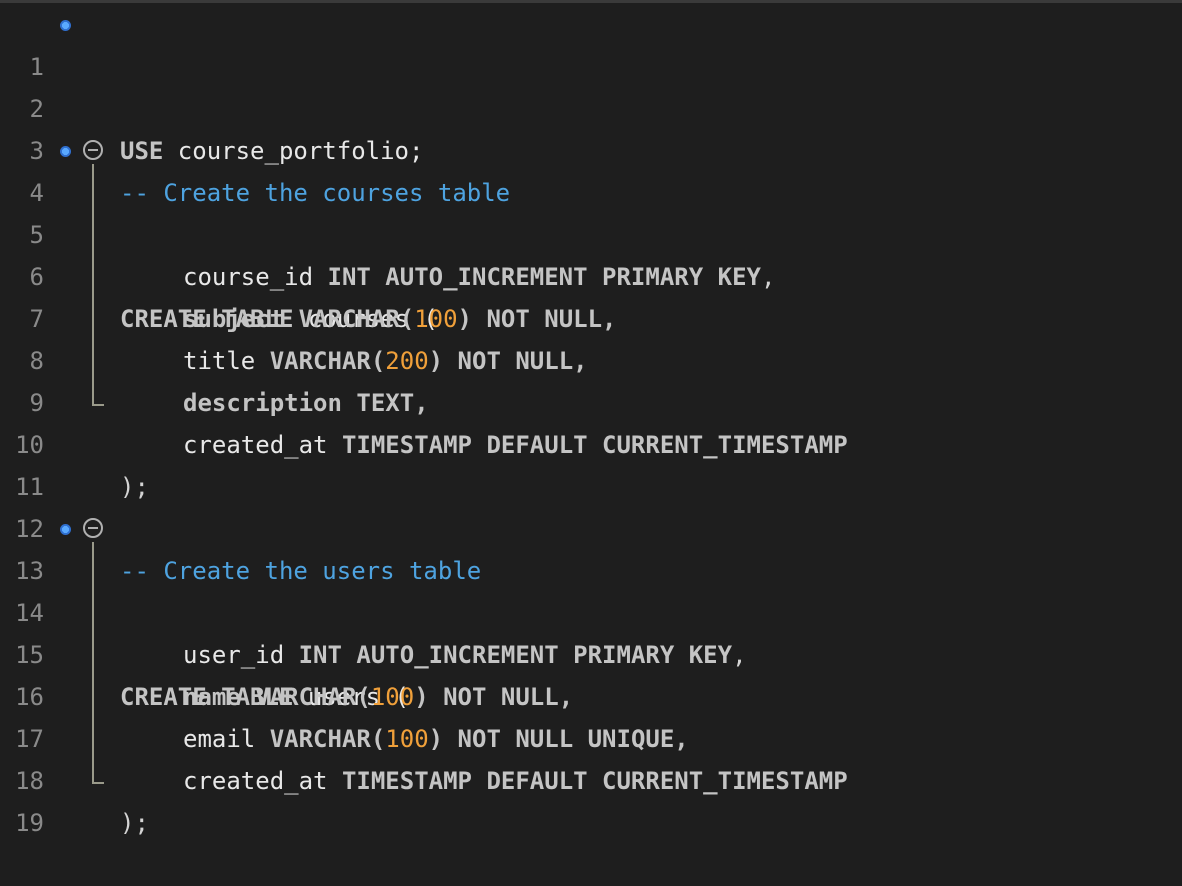  I want to click on code-line-3: 3 -- Create the courses table, so click(591, 147).